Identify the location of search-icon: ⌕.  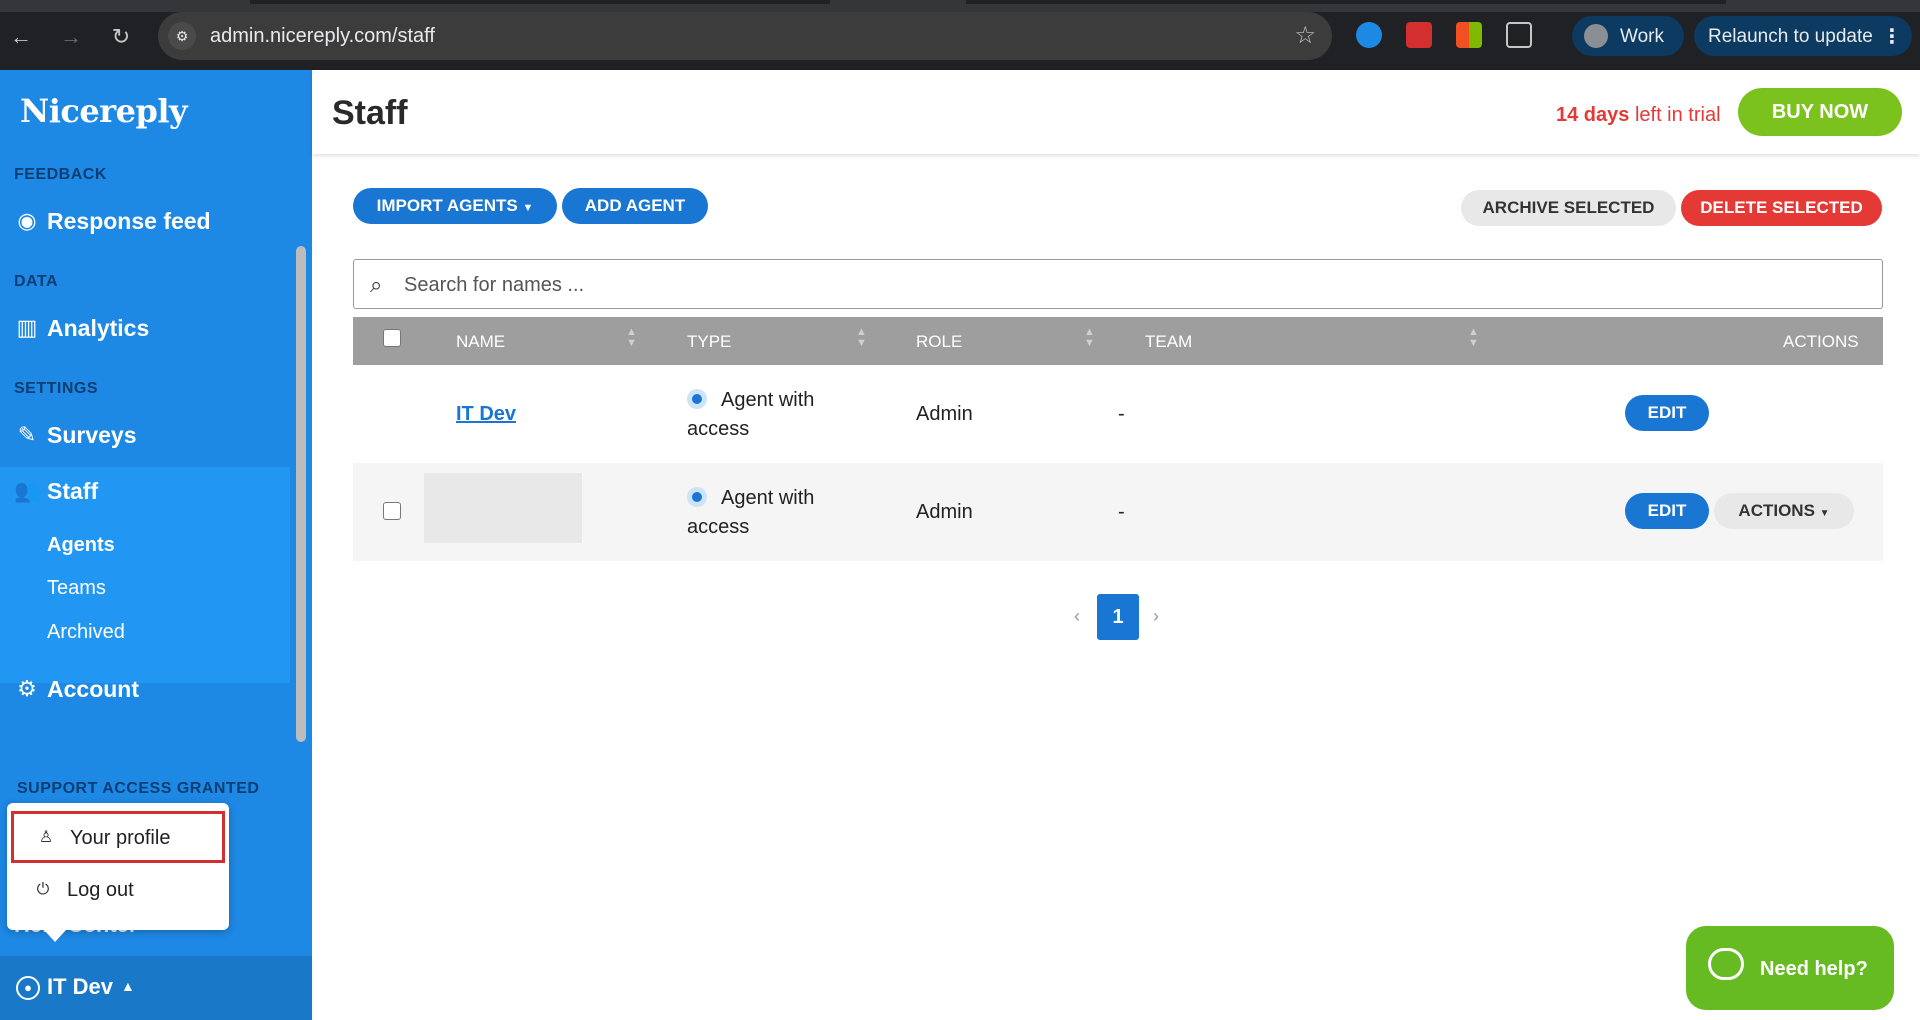
(376, 284).